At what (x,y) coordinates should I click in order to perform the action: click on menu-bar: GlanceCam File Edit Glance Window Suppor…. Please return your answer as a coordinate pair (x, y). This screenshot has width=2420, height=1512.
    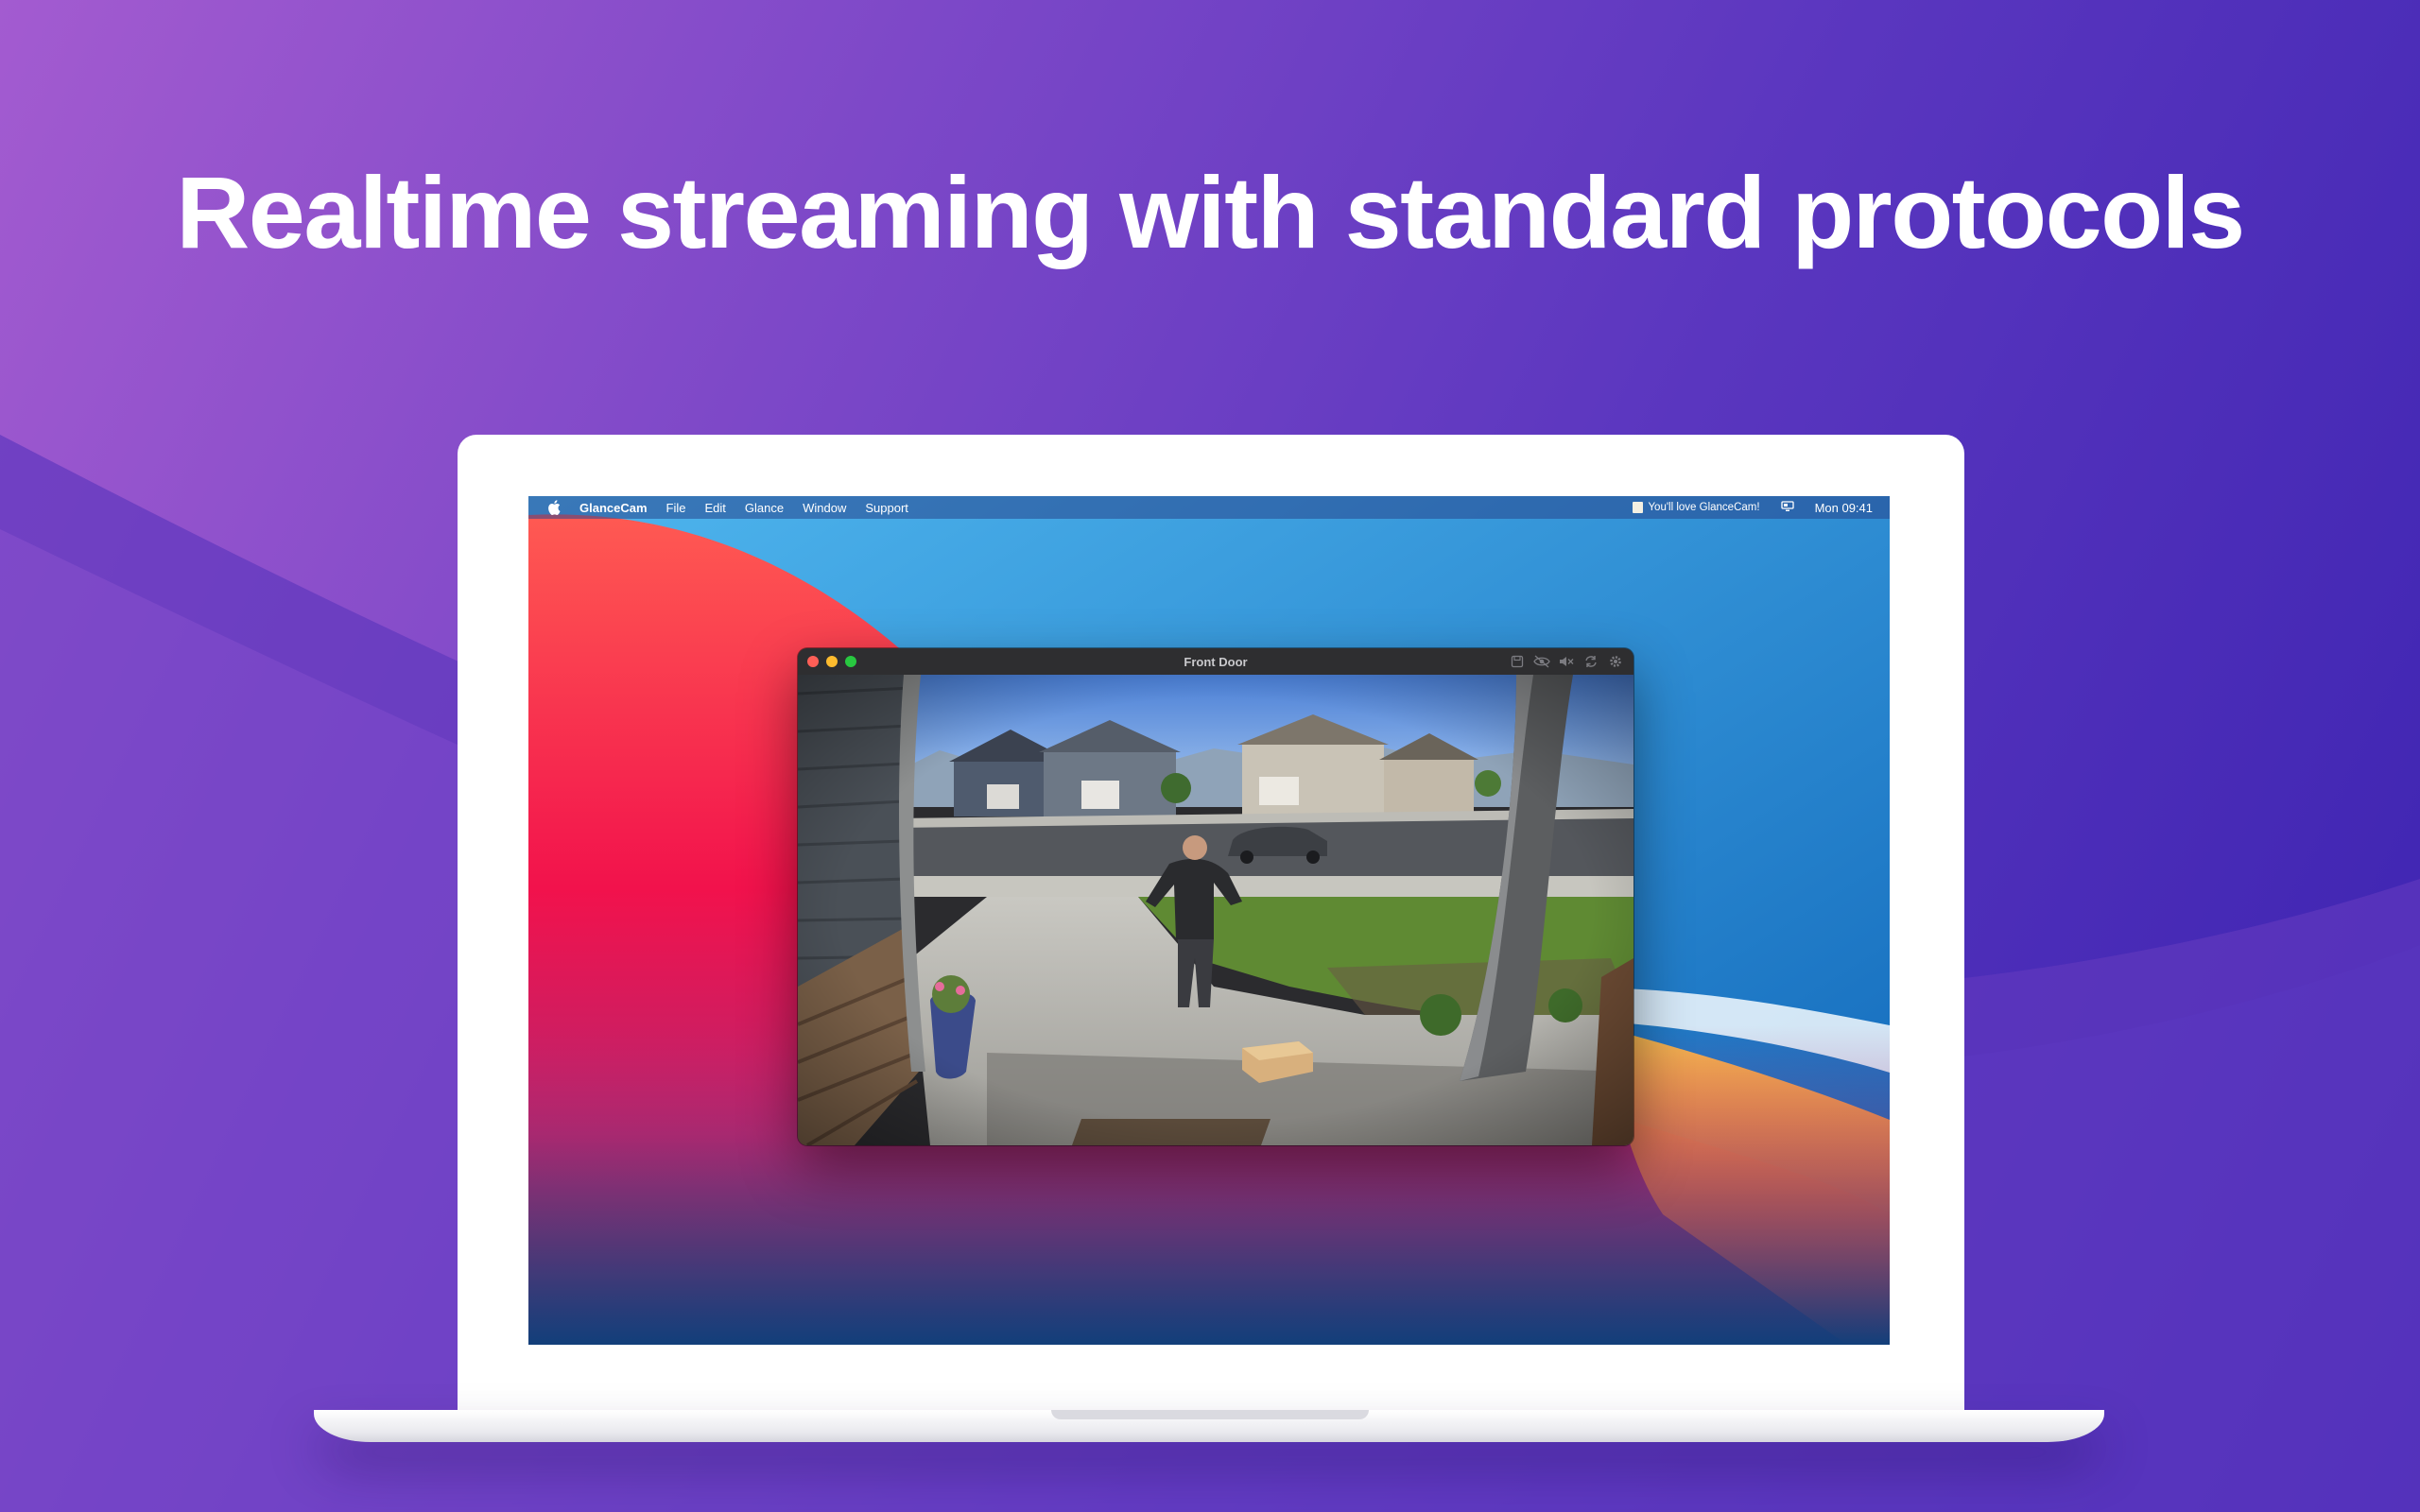
    Looking at the image, I should click on (1209, 507).